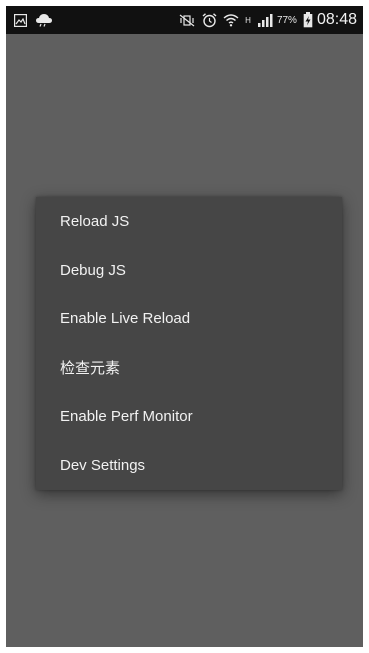 This screenshot has height=653, width=369. Describe the element at coordinates (286, 20) in the screenshot. I see `battery-percent: 77%` at that location.